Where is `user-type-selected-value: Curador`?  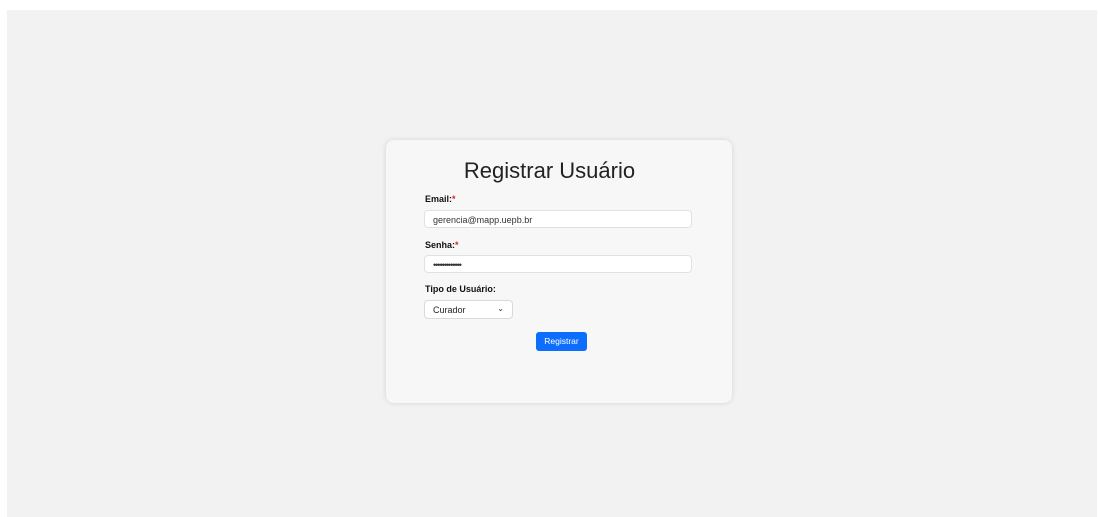
user-type-selected-value: Curador is located at coordinates (449, 310).